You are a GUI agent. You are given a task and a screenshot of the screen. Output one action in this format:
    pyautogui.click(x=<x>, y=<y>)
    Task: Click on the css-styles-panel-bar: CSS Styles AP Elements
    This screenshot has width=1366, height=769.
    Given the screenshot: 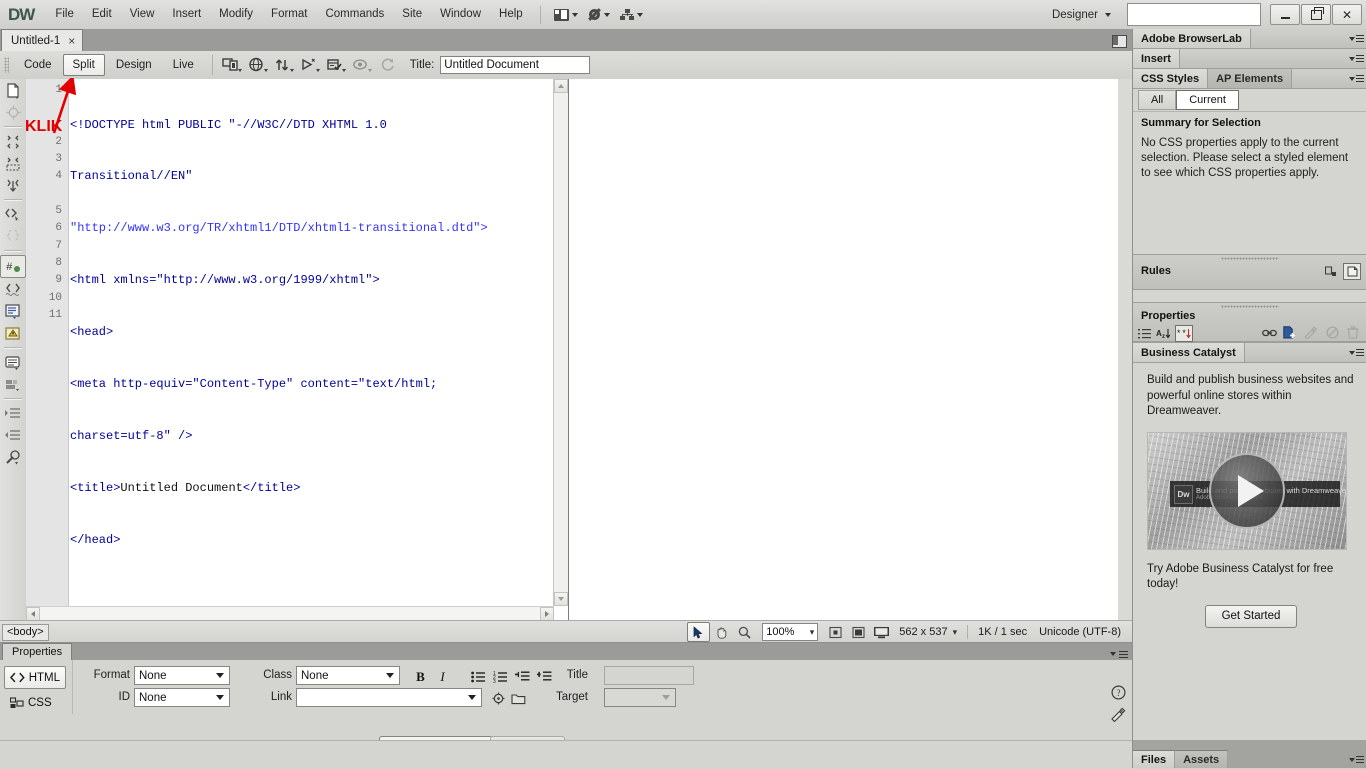 What is the action you would take?
    pyautogui.click(x=1249, y=79)
    